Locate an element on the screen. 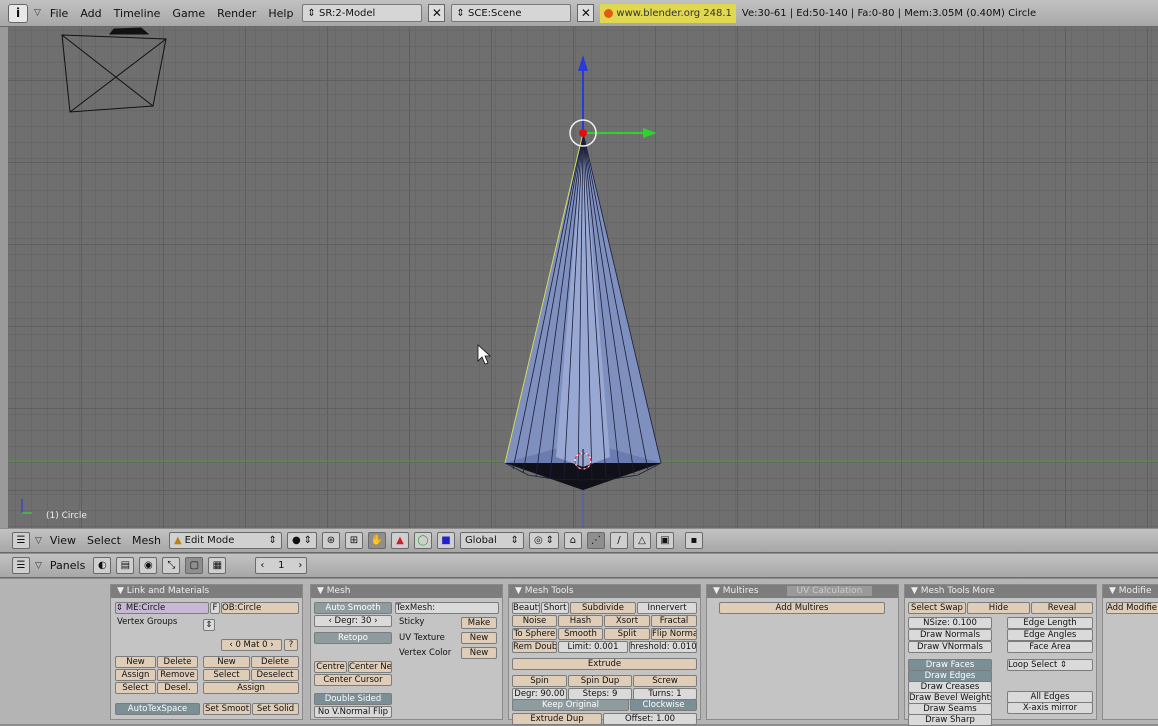 The image size is (1158, 726). object-name-field: OB:Circle is located at coordinates (260, 608).